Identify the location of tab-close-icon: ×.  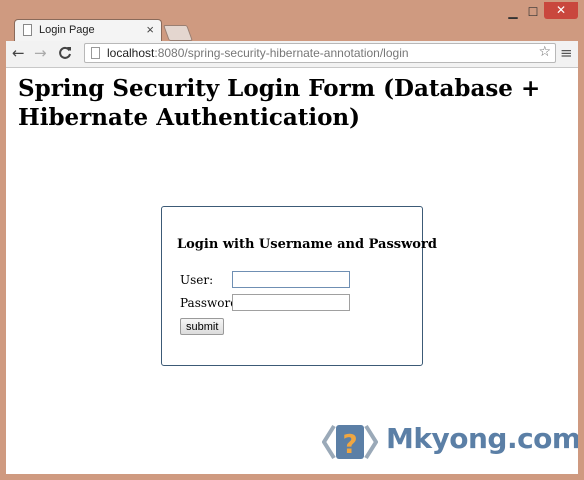
(150, 29).